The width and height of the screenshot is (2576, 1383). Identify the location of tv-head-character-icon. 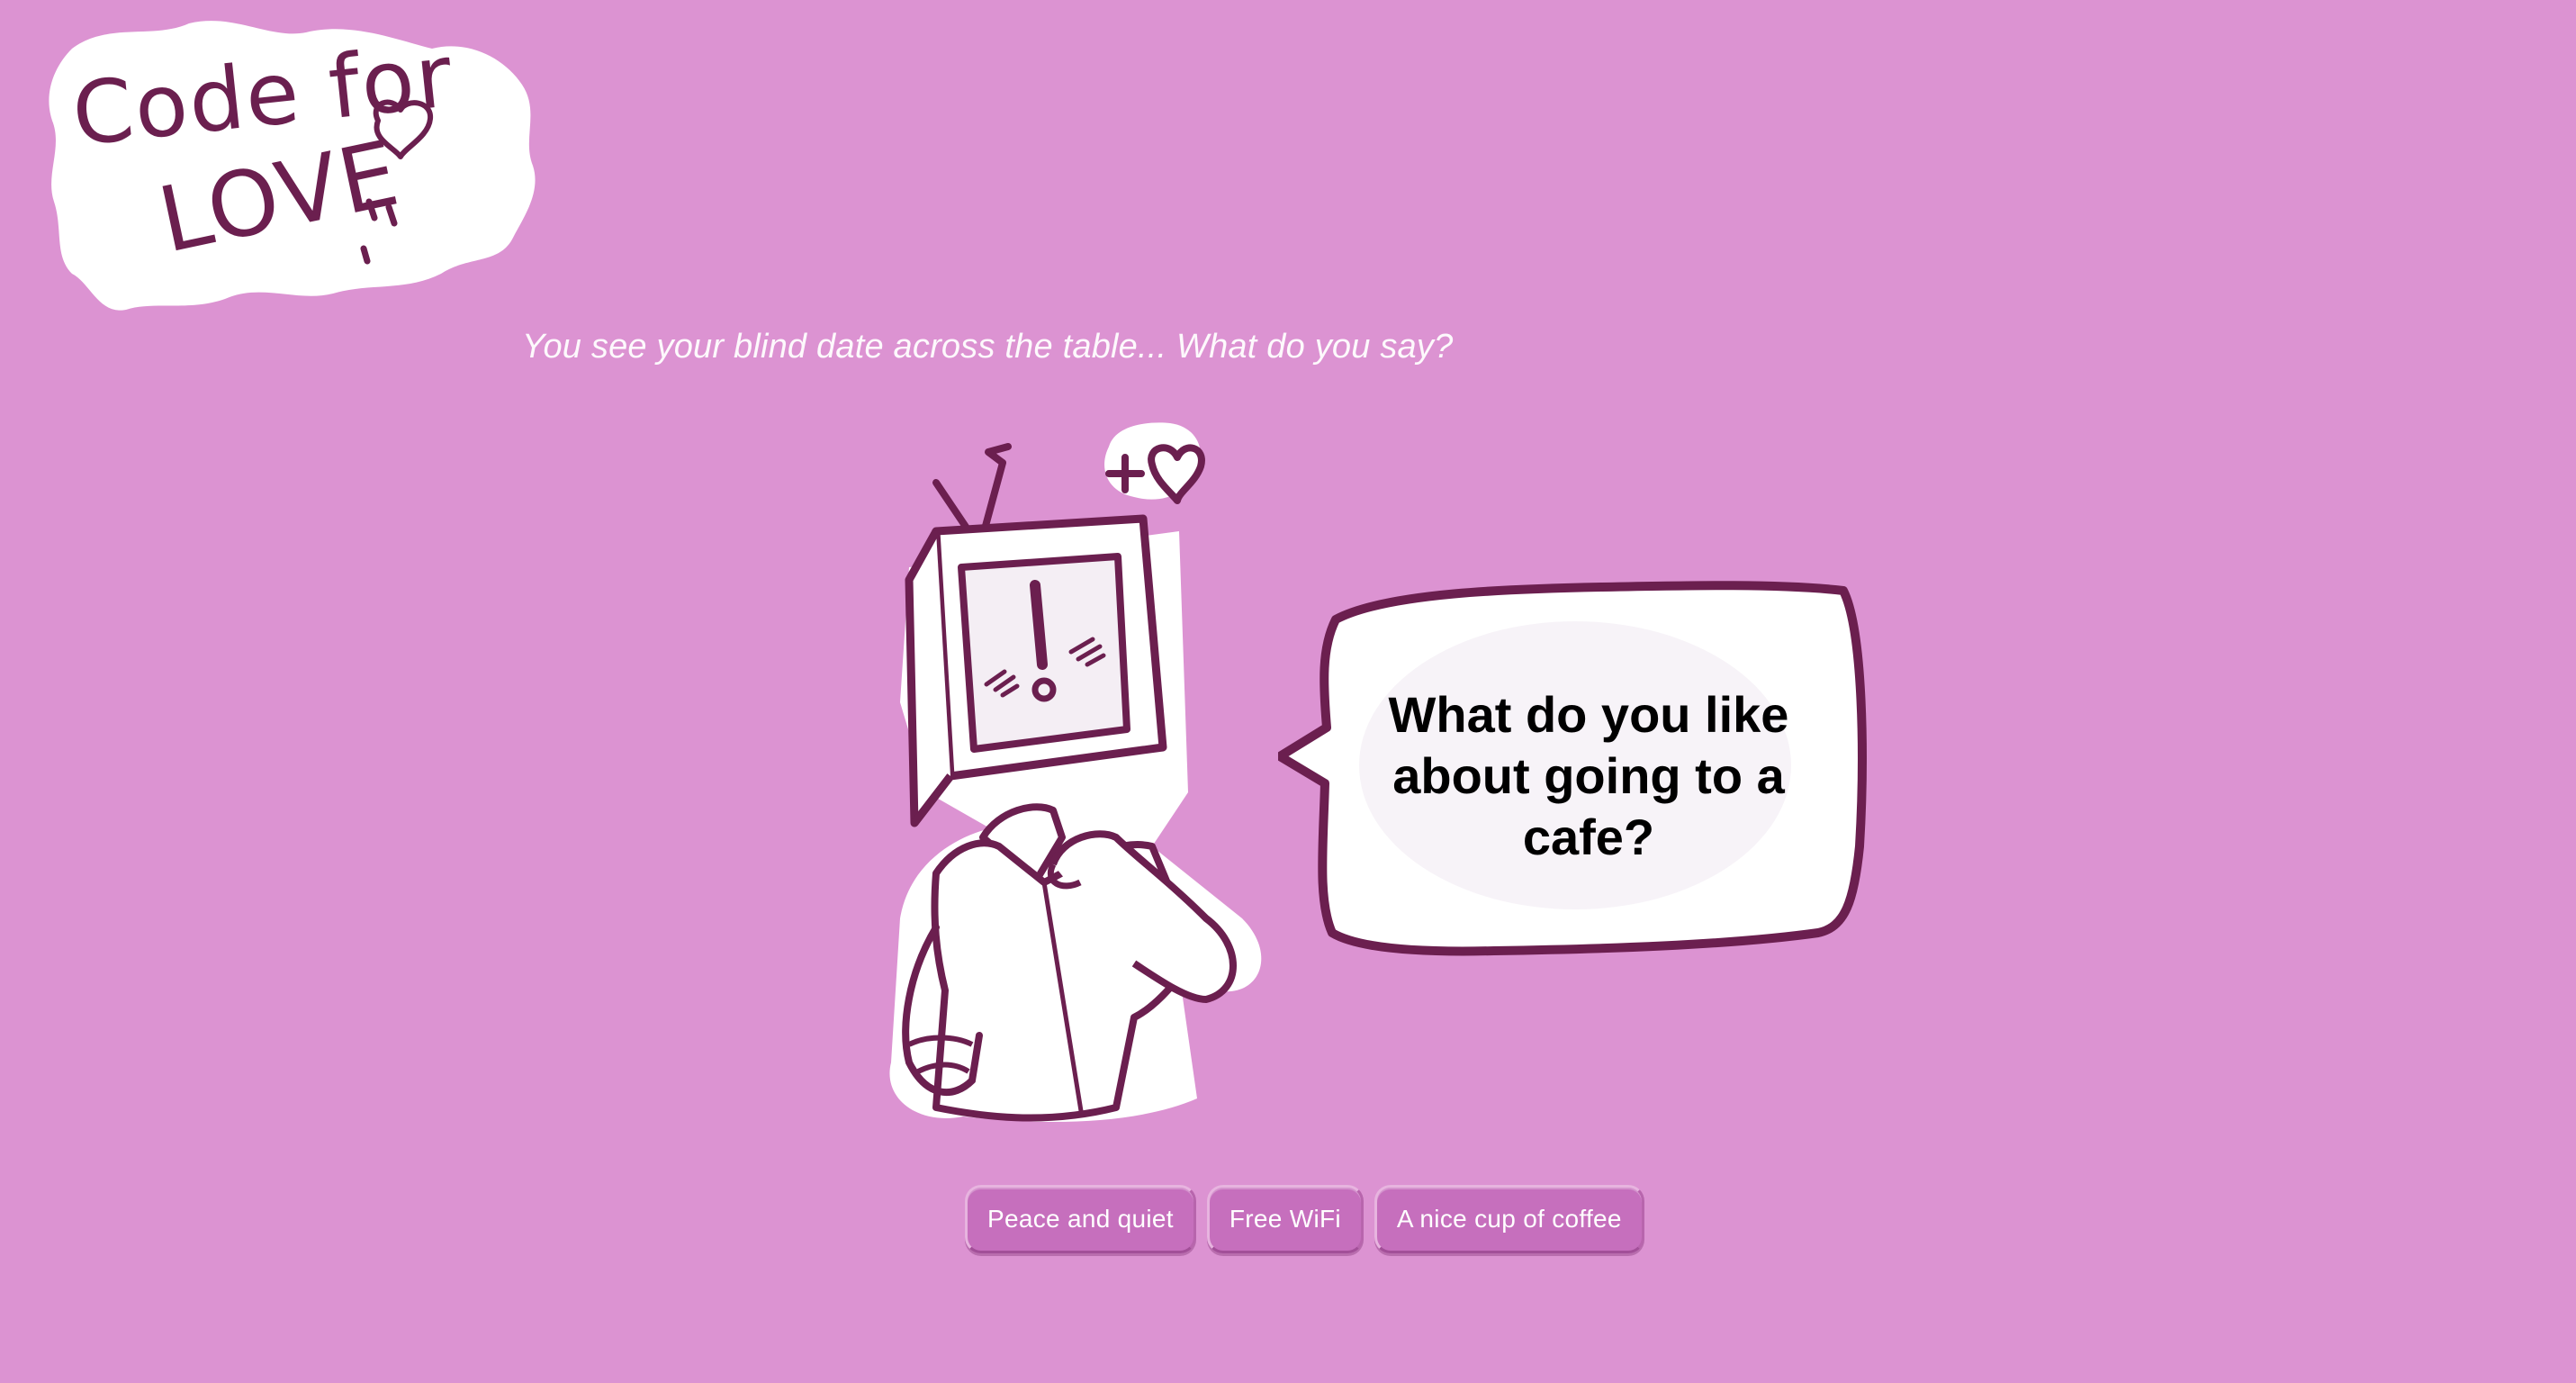
(1053, 783).